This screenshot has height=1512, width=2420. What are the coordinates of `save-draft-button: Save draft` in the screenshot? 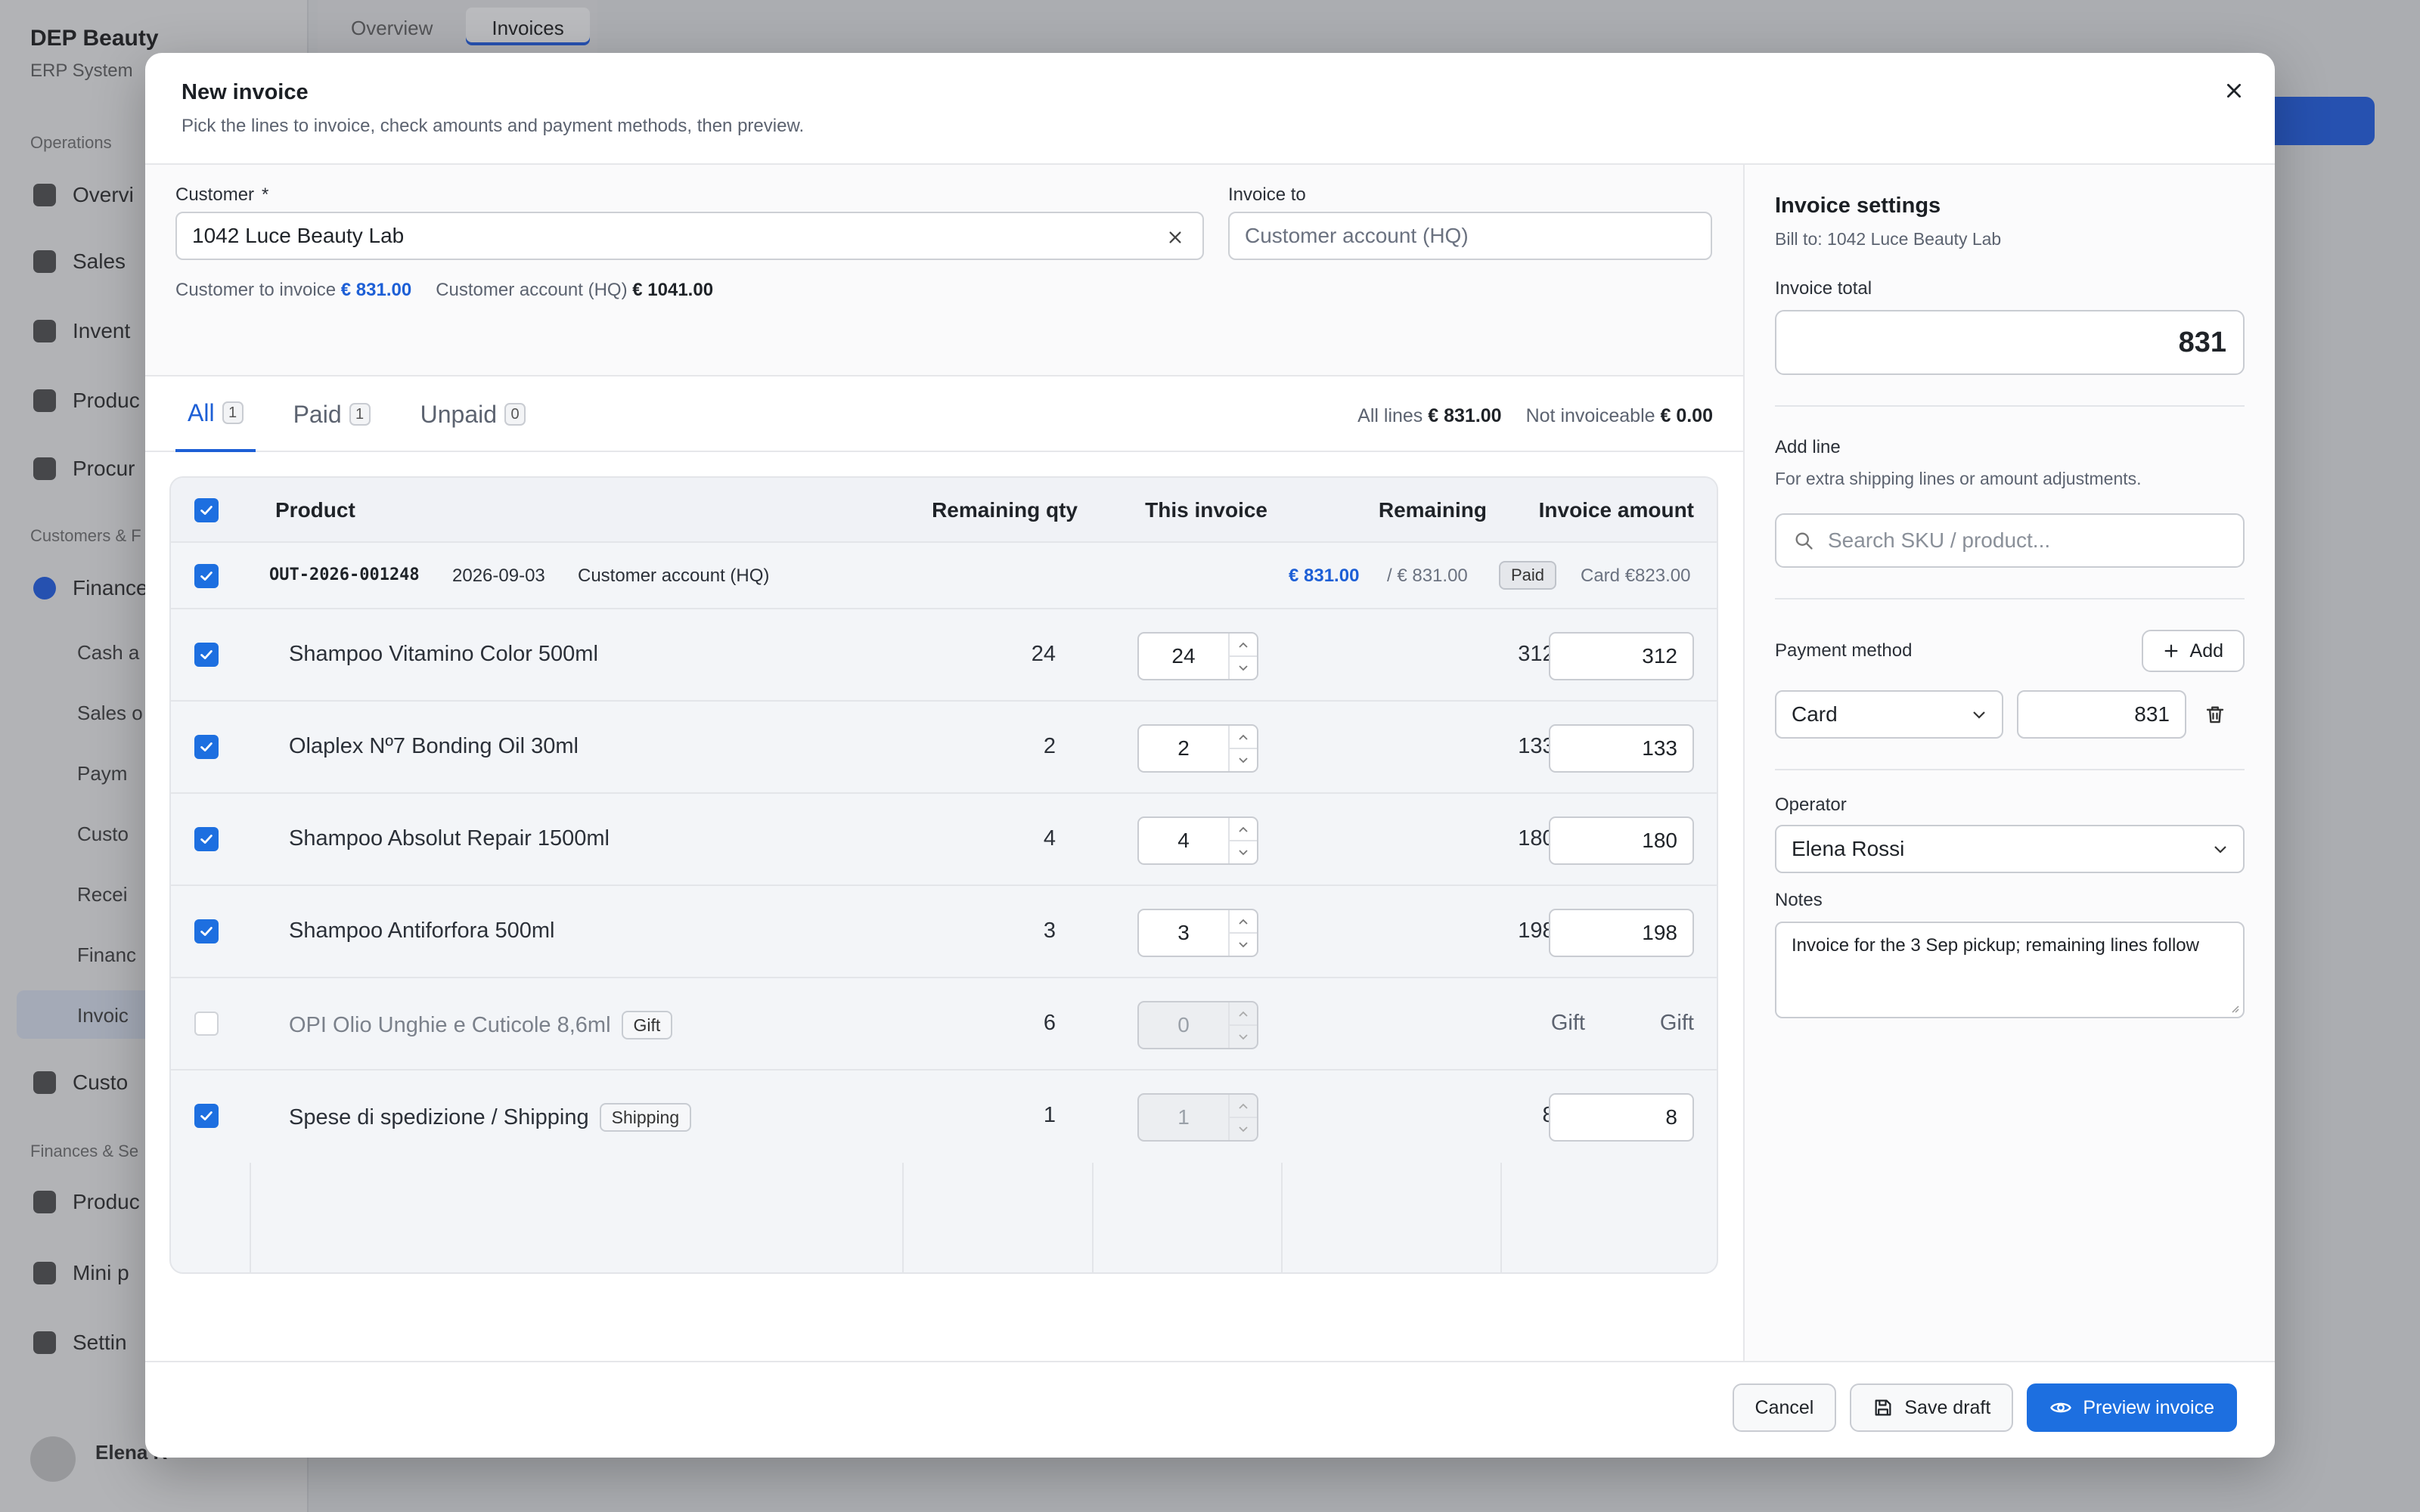 It's located at (1932, 1407).